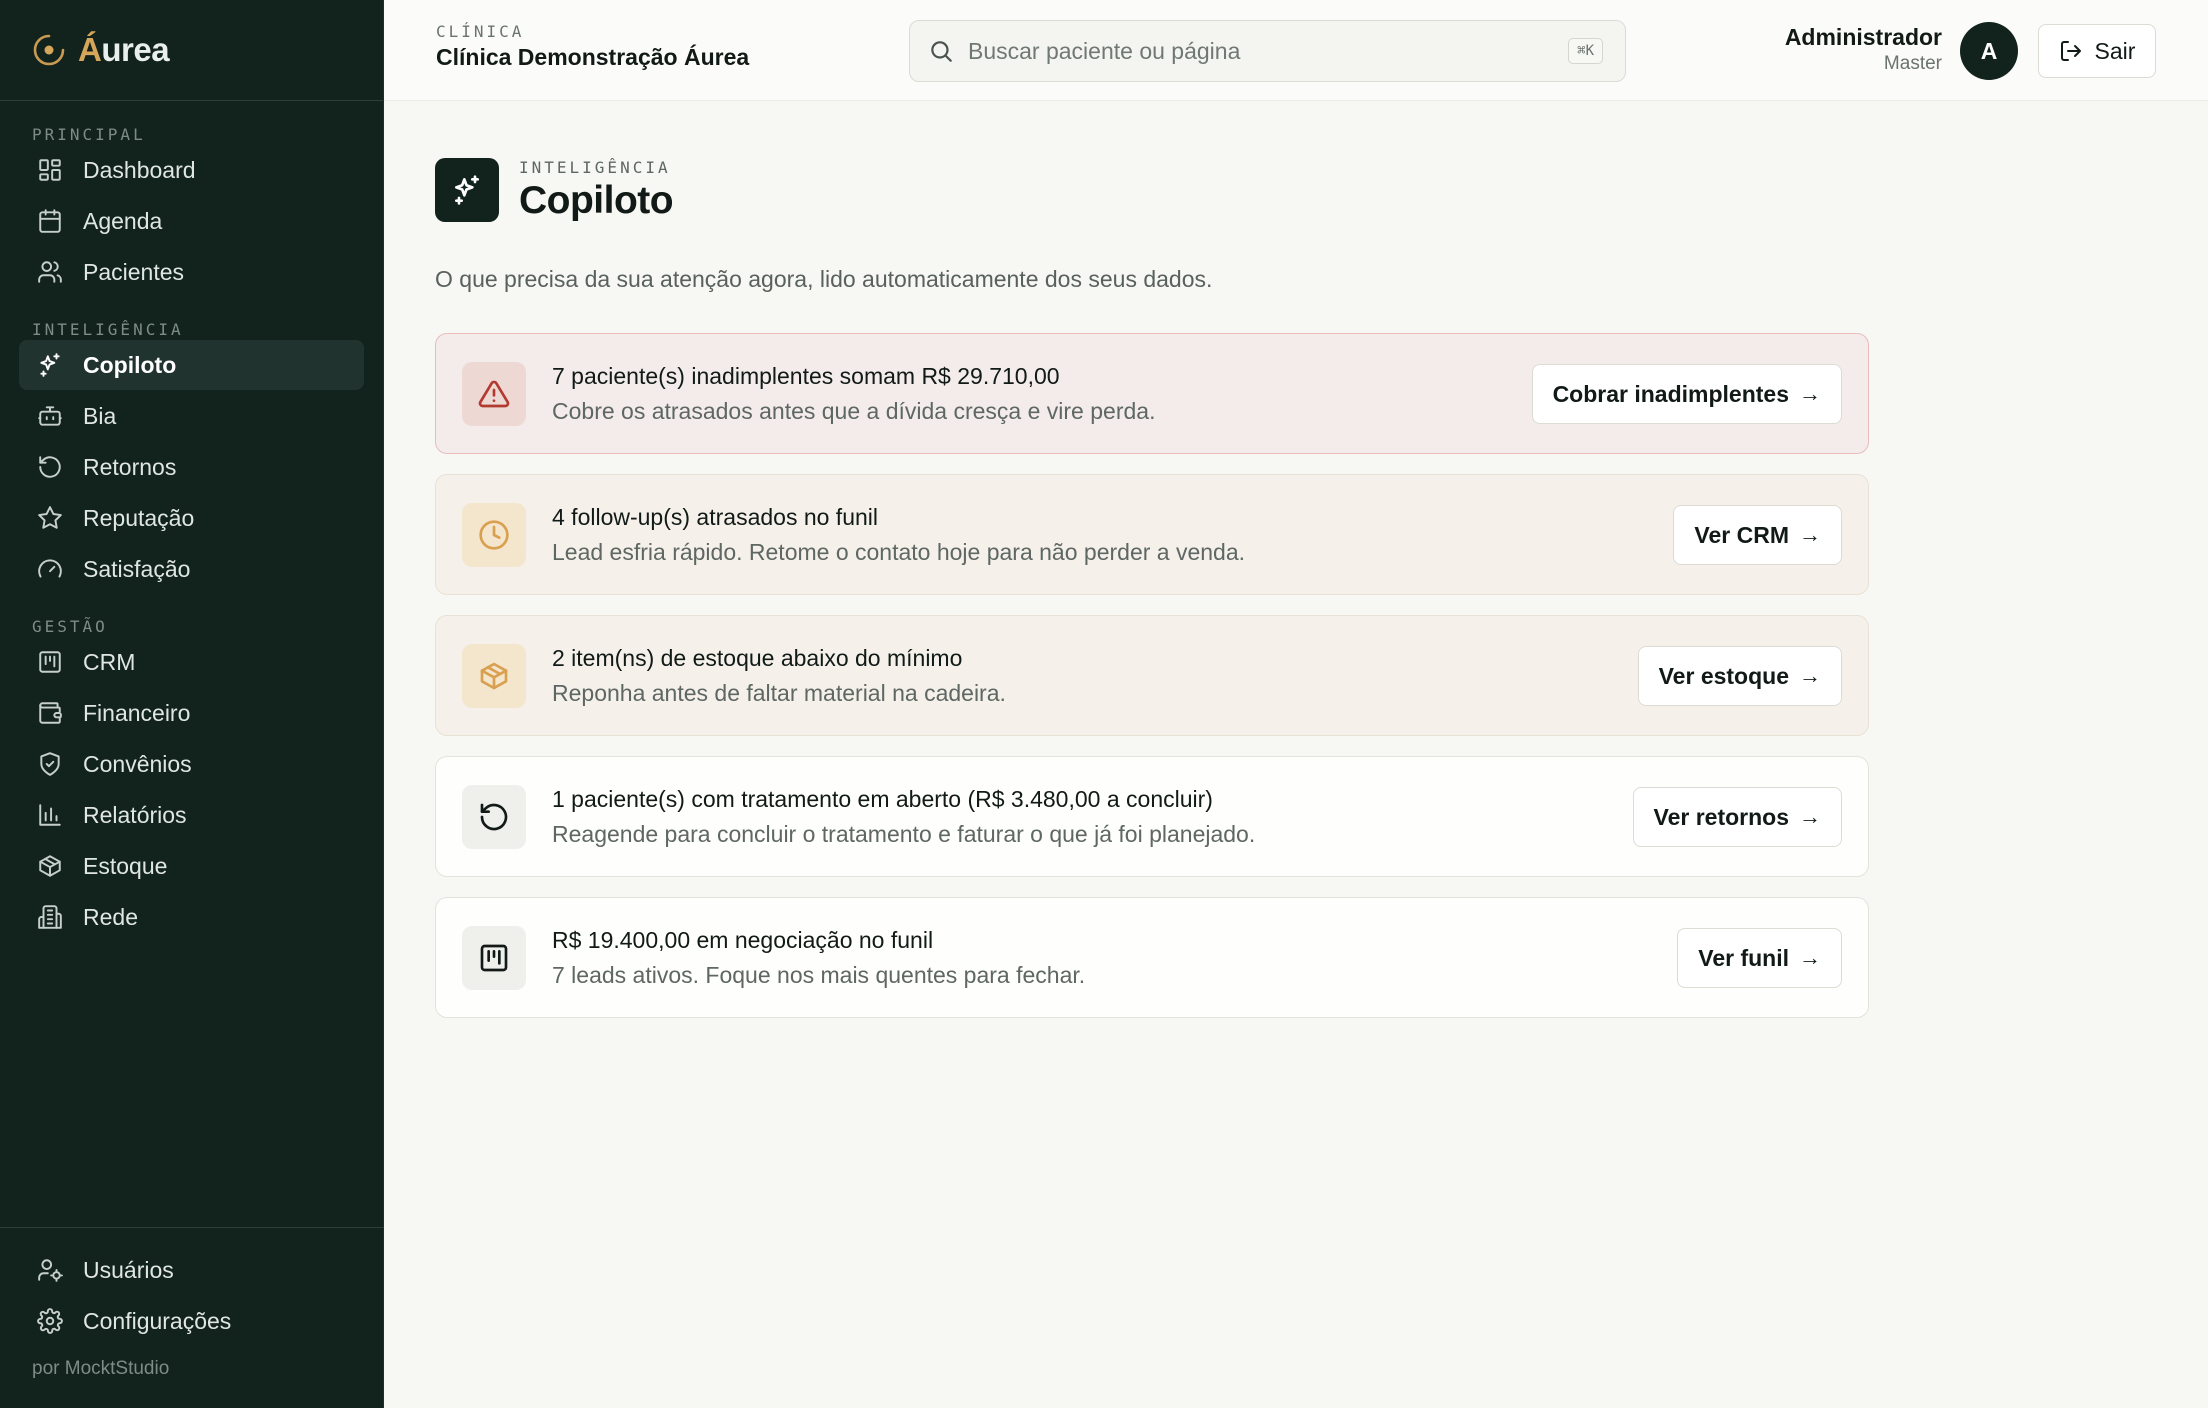  Describe the element at coordinates (139, 169) in the screenshot. I see `sidebar-item-label: Dashboard` at that location.